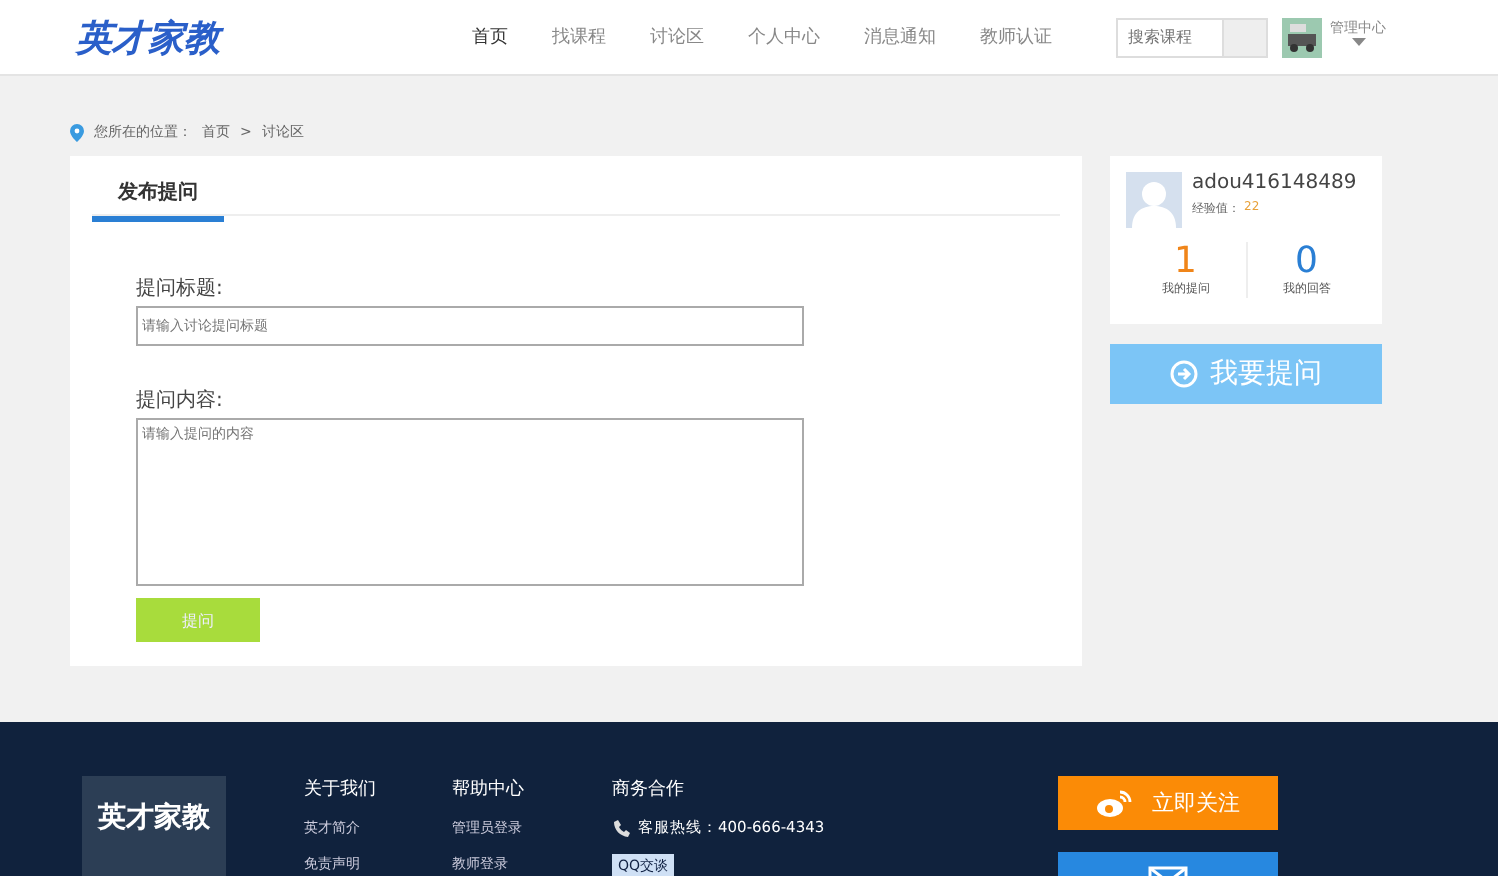 The height and width of the screenshot is (876, 1498). Describe the element at coordinates (1302, 37) in the screenshot. I see `avatar-icon` at that location.